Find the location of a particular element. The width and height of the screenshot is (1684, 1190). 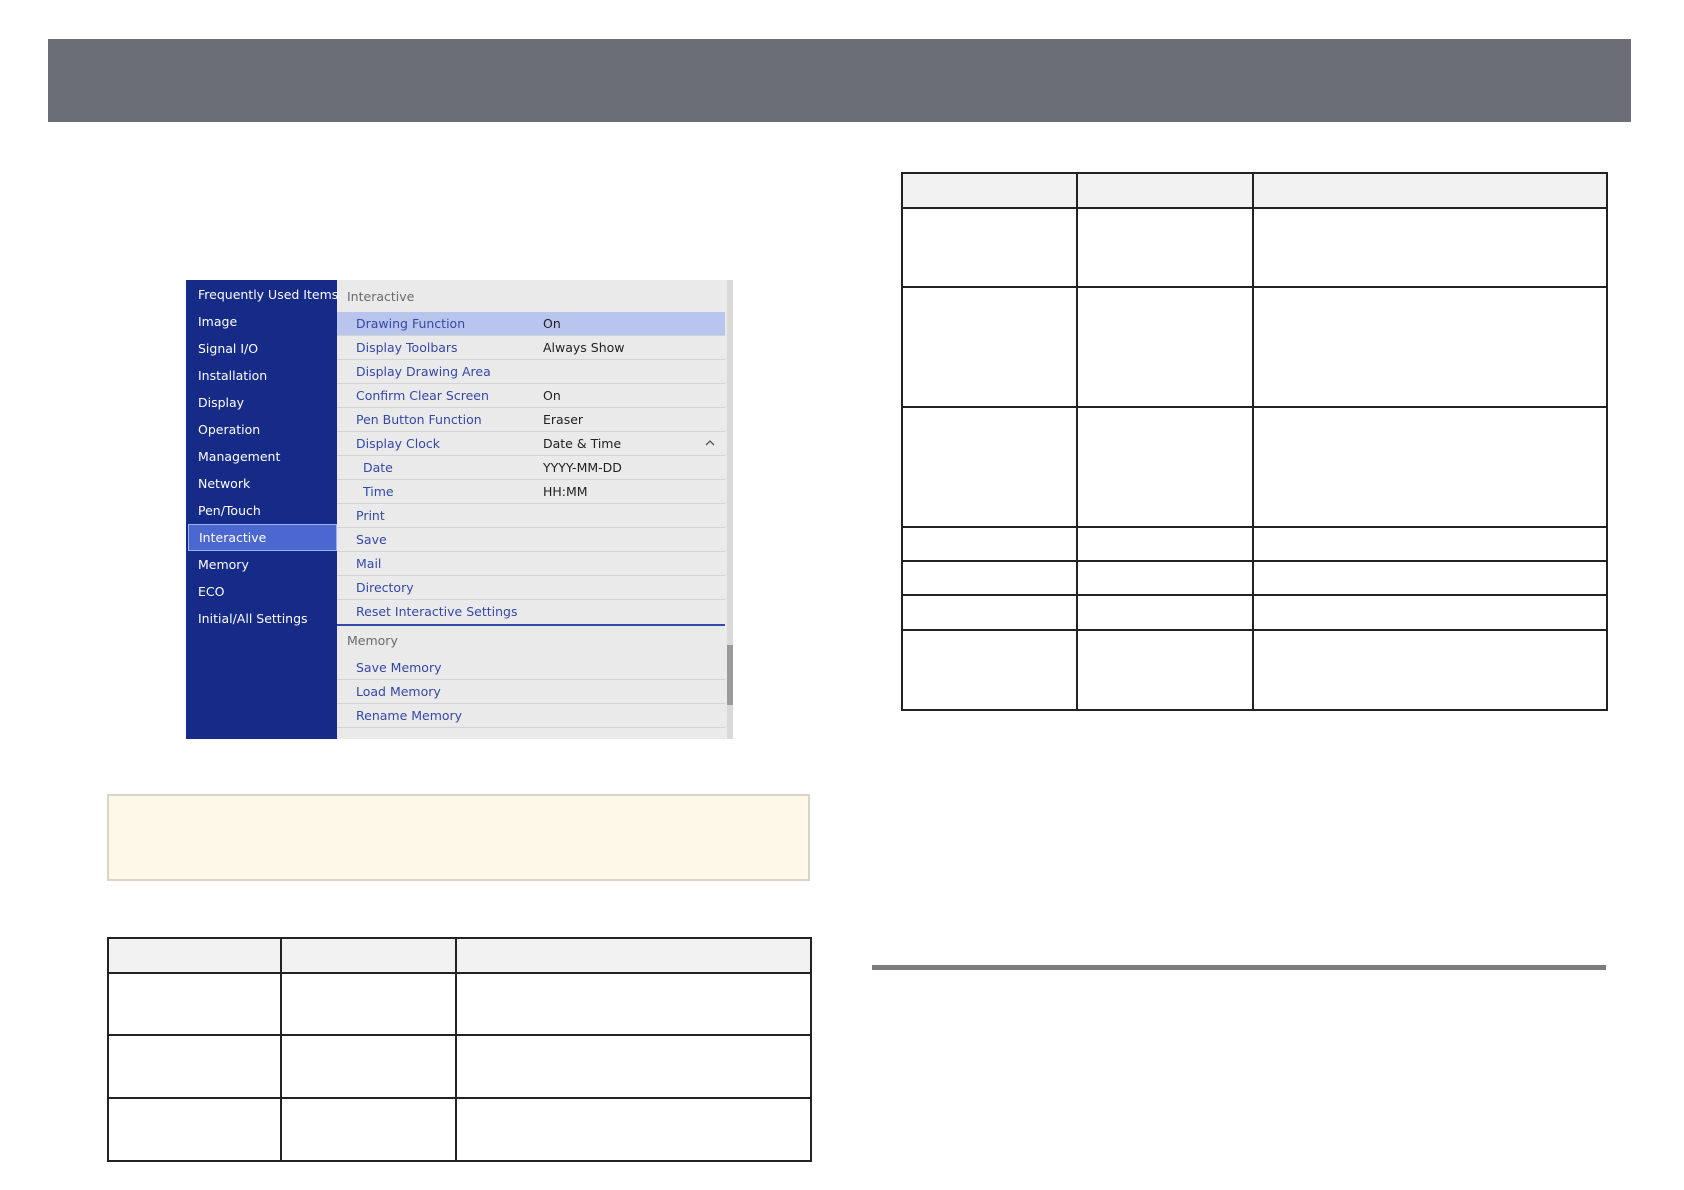

menu-scrollbar-thumb is located at coordinates (730, 675).